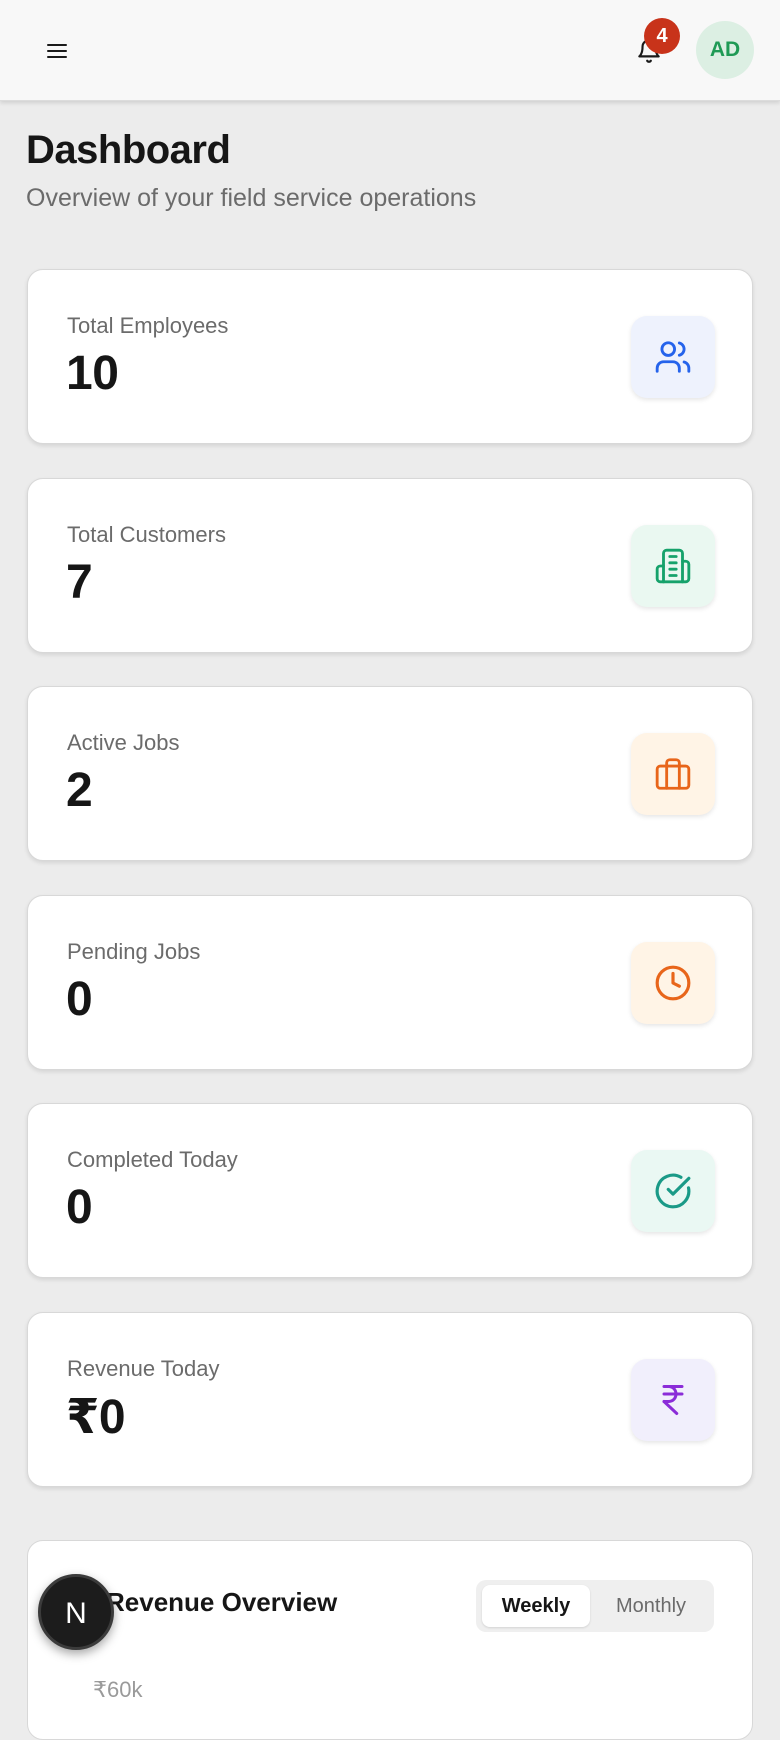  Describe the element at coordinates (673, 983) in the screenshot. I see `clock-icon` at that location.